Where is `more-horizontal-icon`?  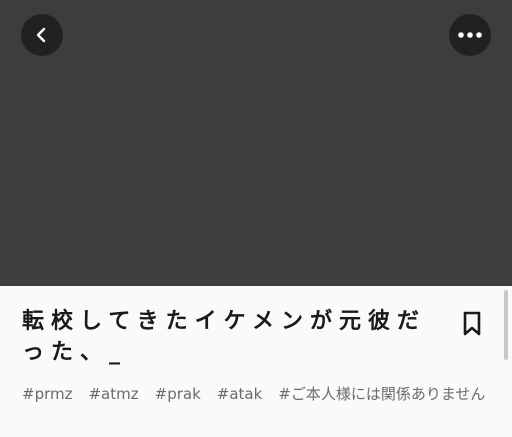 more-horizontal-icon is located at coordinates (470, 35).